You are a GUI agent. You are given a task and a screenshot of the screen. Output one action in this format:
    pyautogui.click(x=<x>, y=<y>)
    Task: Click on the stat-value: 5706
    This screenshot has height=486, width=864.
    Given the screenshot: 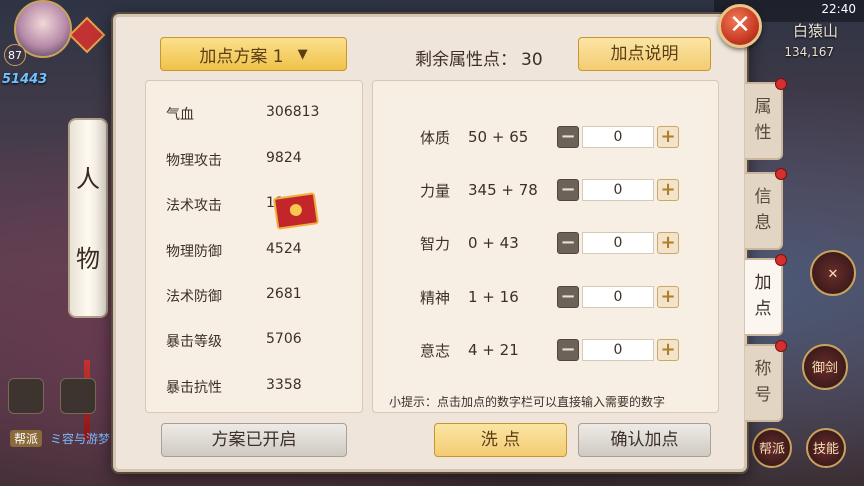 What is the action you would take?
    pyautogui.click(x=284, y=339)
    